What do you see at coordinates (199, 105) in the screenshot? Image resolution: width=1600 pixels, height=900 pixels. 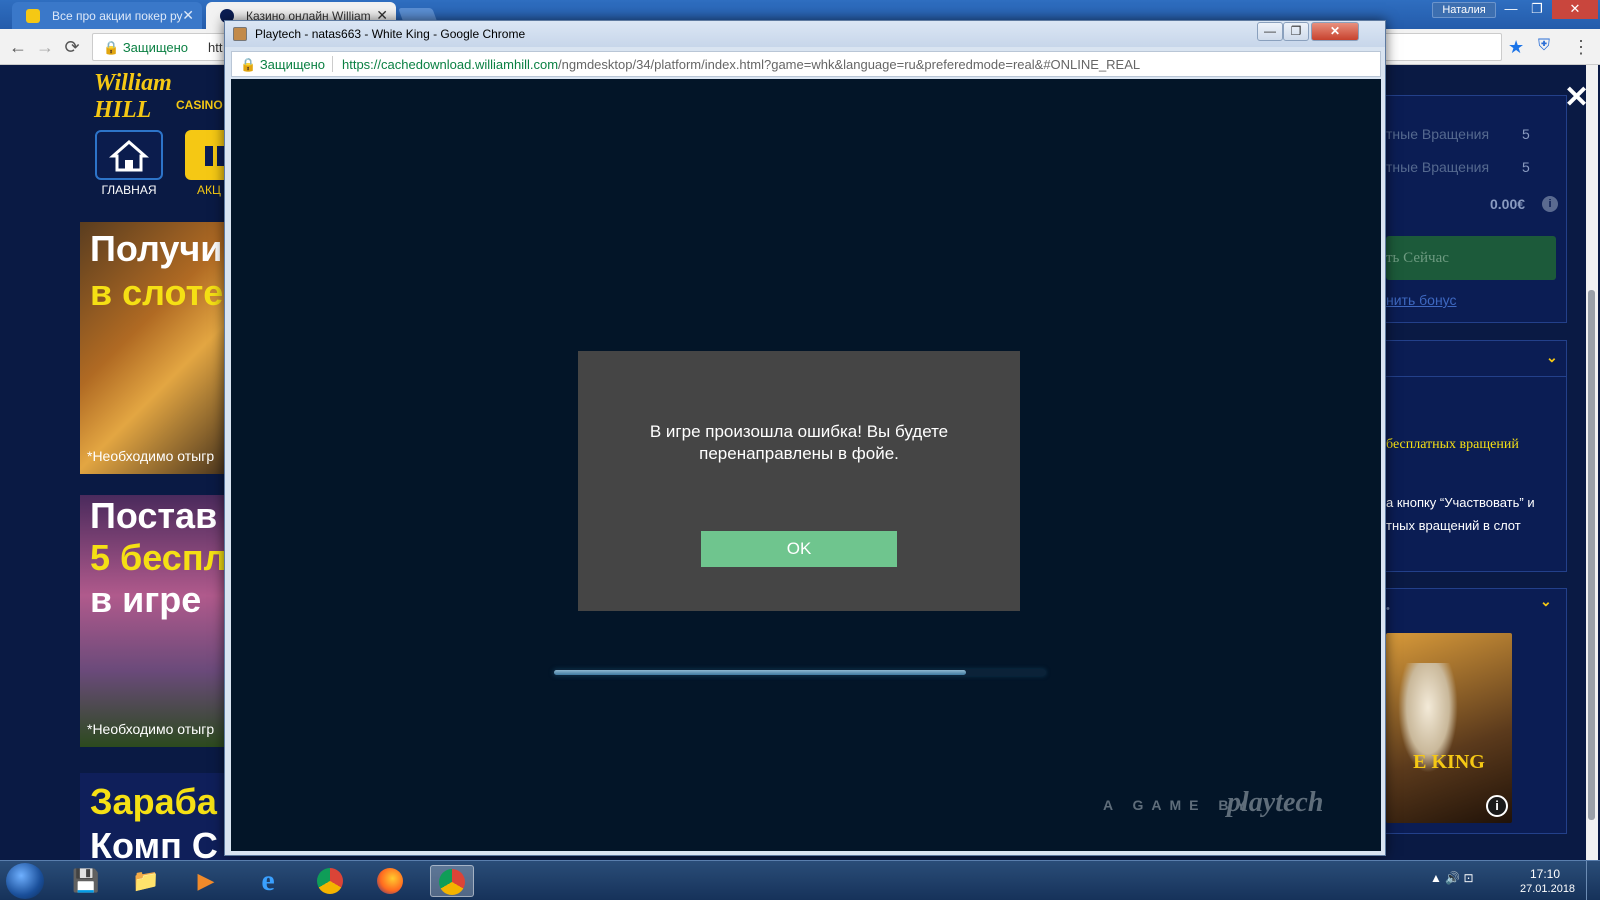 I see `logo-subtext: CASINO` at bounding box center [199, 105].